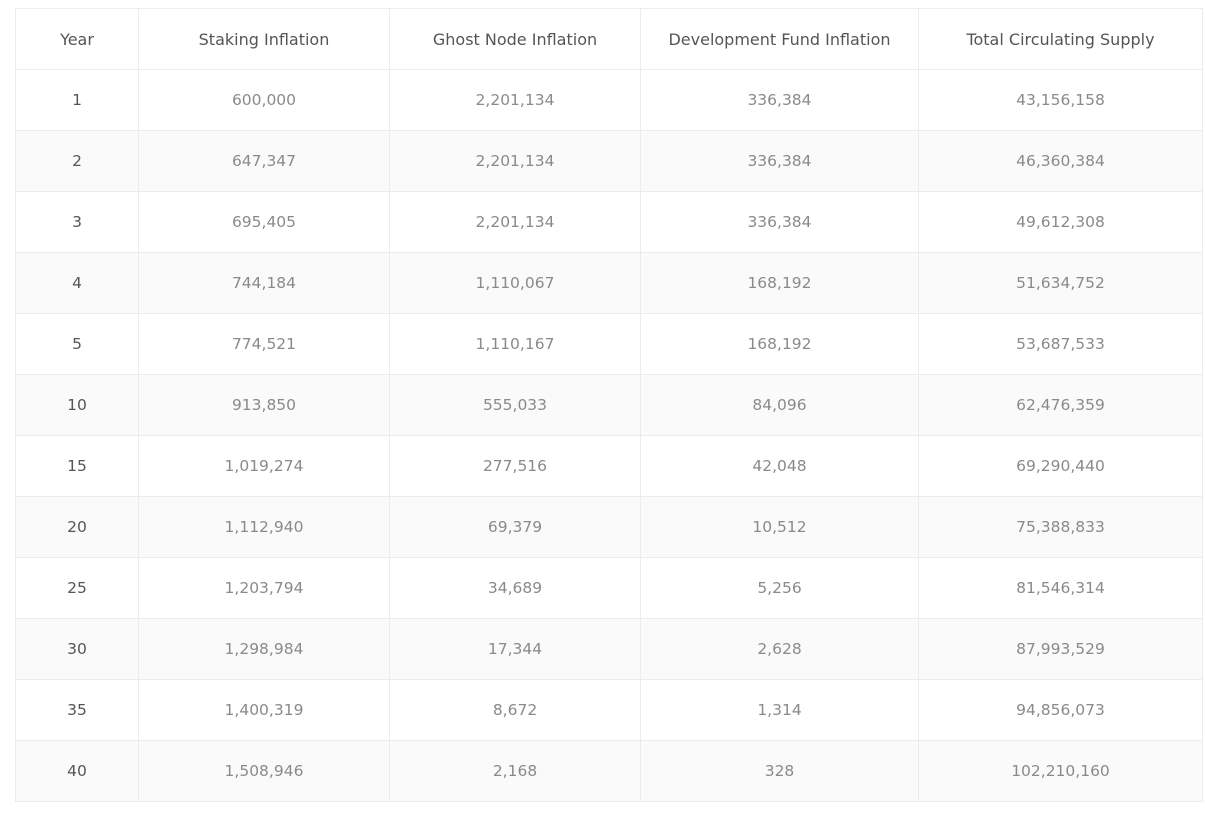  I want to click on cell-ghost-node-inflation: 277,516, so click(515, 466).